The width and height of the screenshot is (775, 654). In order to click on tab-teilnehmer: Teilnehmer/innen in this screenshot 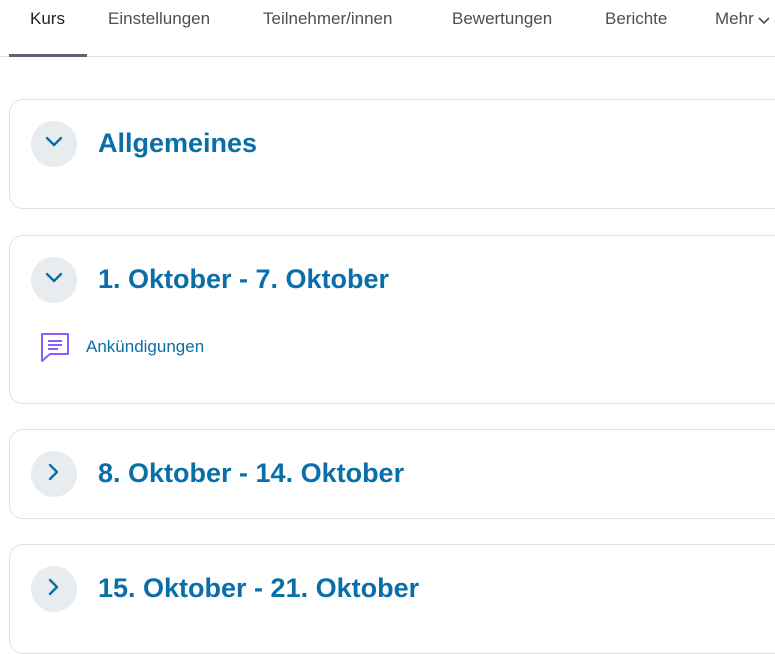, I will do `click(327, 28)`.